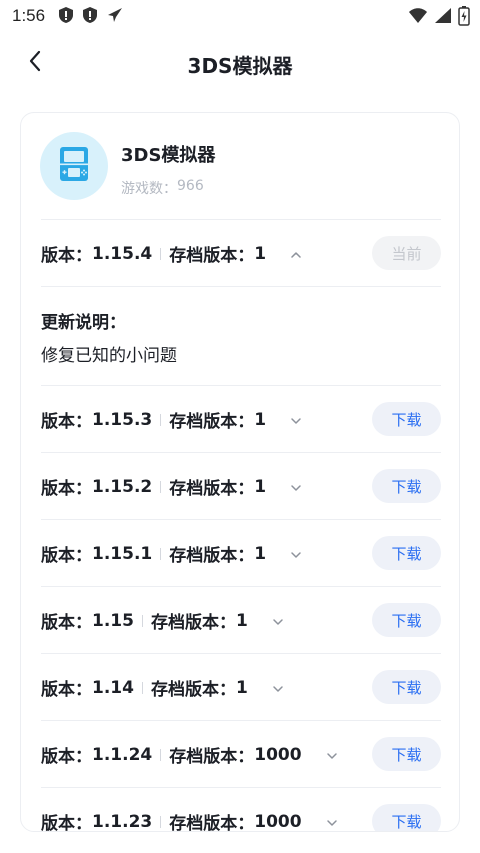 The height and width of the screenshot is (853, 480). I want to click on wifi-icon, so click(418, 18).